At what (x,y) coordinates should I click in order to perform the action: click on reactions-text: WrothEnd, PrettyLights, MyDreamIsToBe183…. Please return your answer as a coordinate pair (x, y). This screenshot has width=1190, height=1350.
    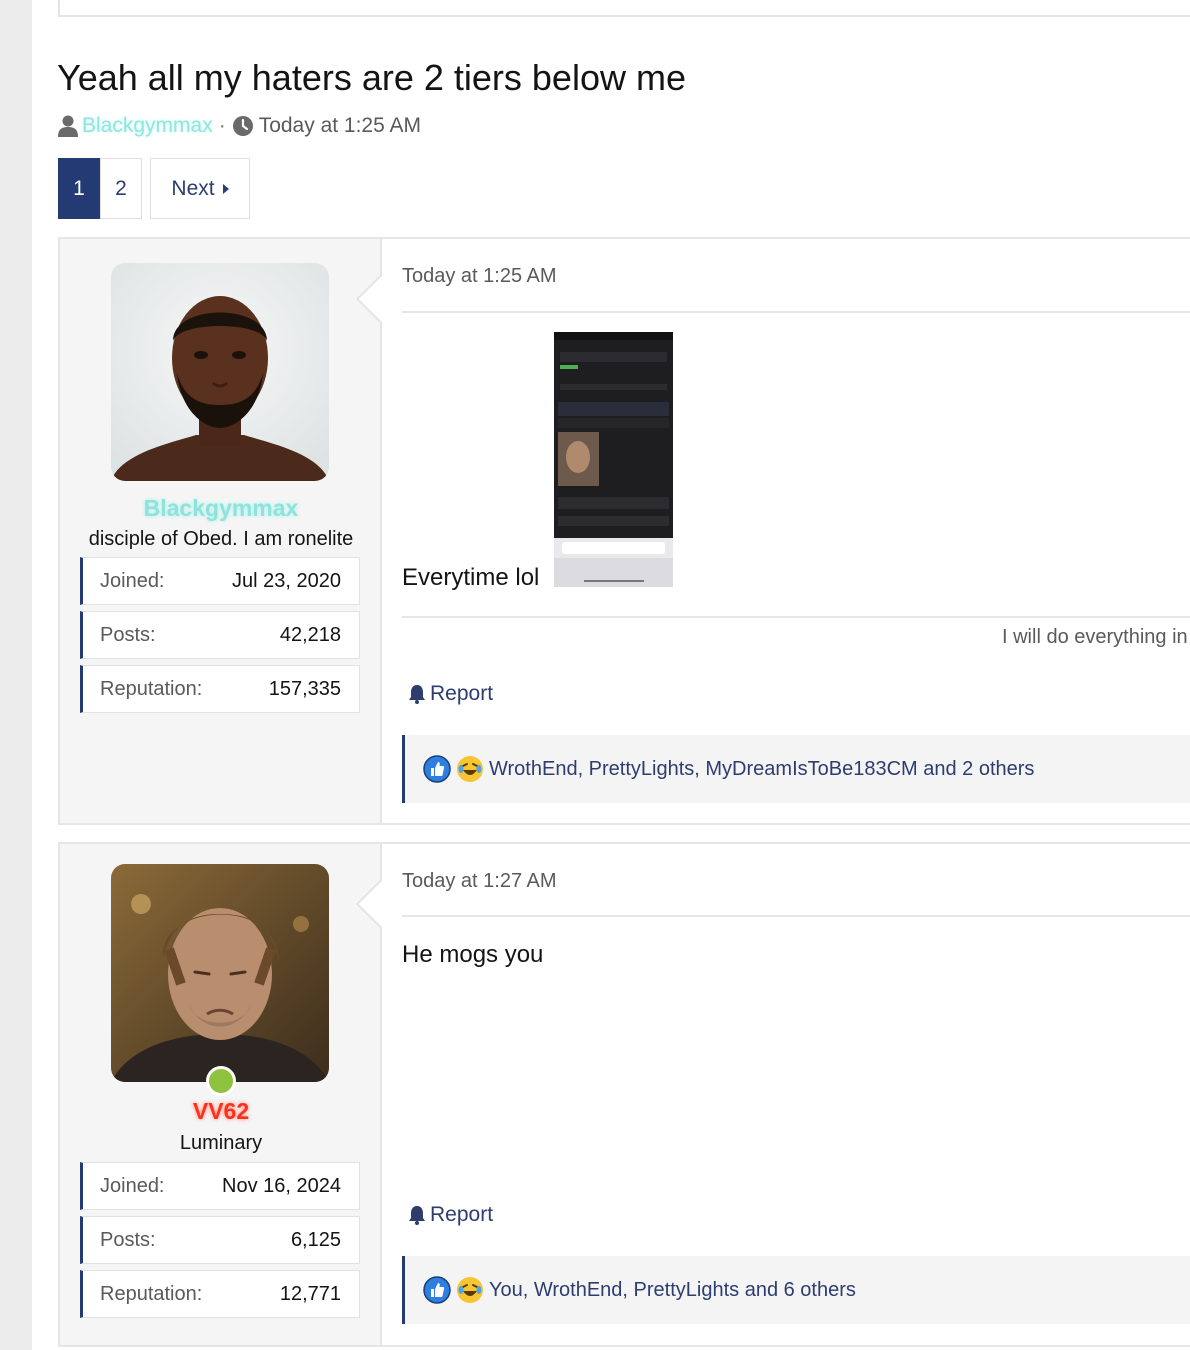
    Looking at the image, I should click on (761, 769).